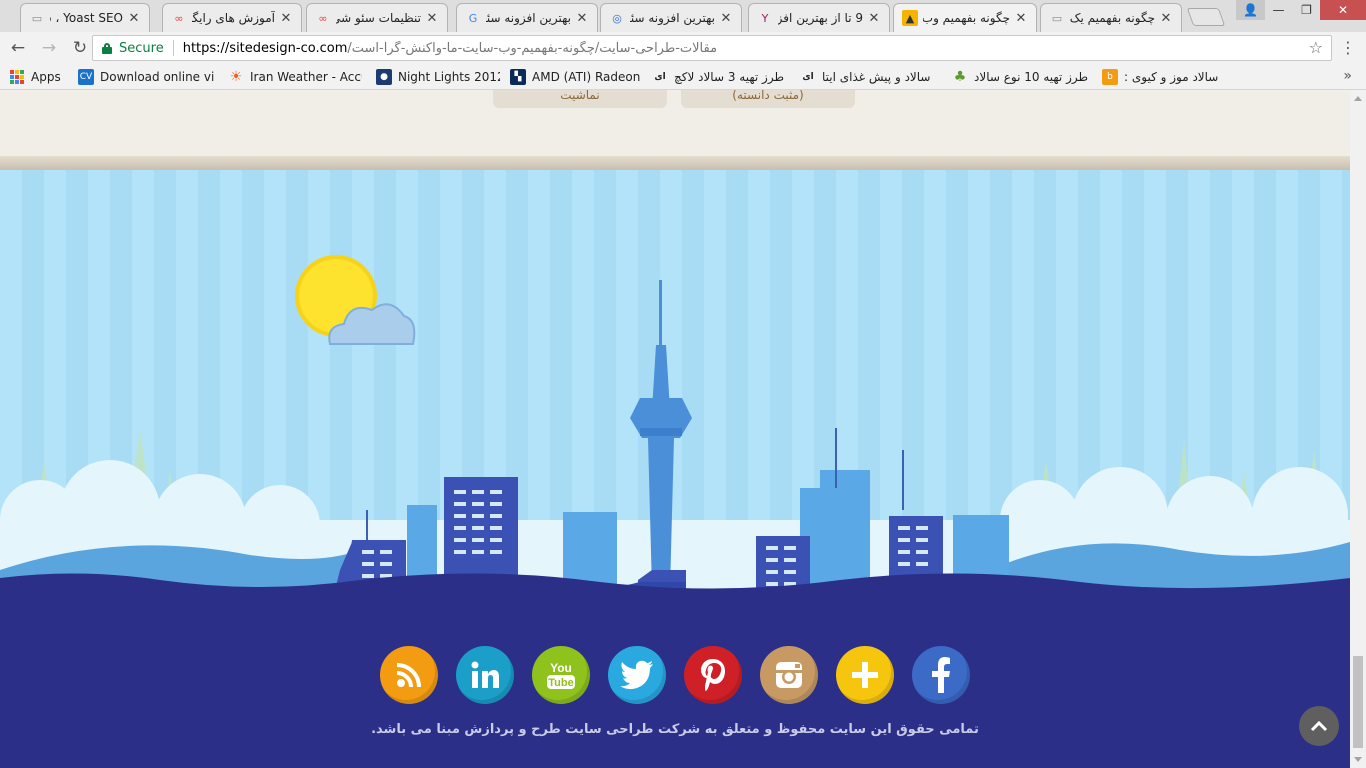 The height and width of the screenshot is (768, 1366). What do you see at coordinates (485, 675) in the screenshot?
I see `linkedin-icon` at bounding box center [485, 675].